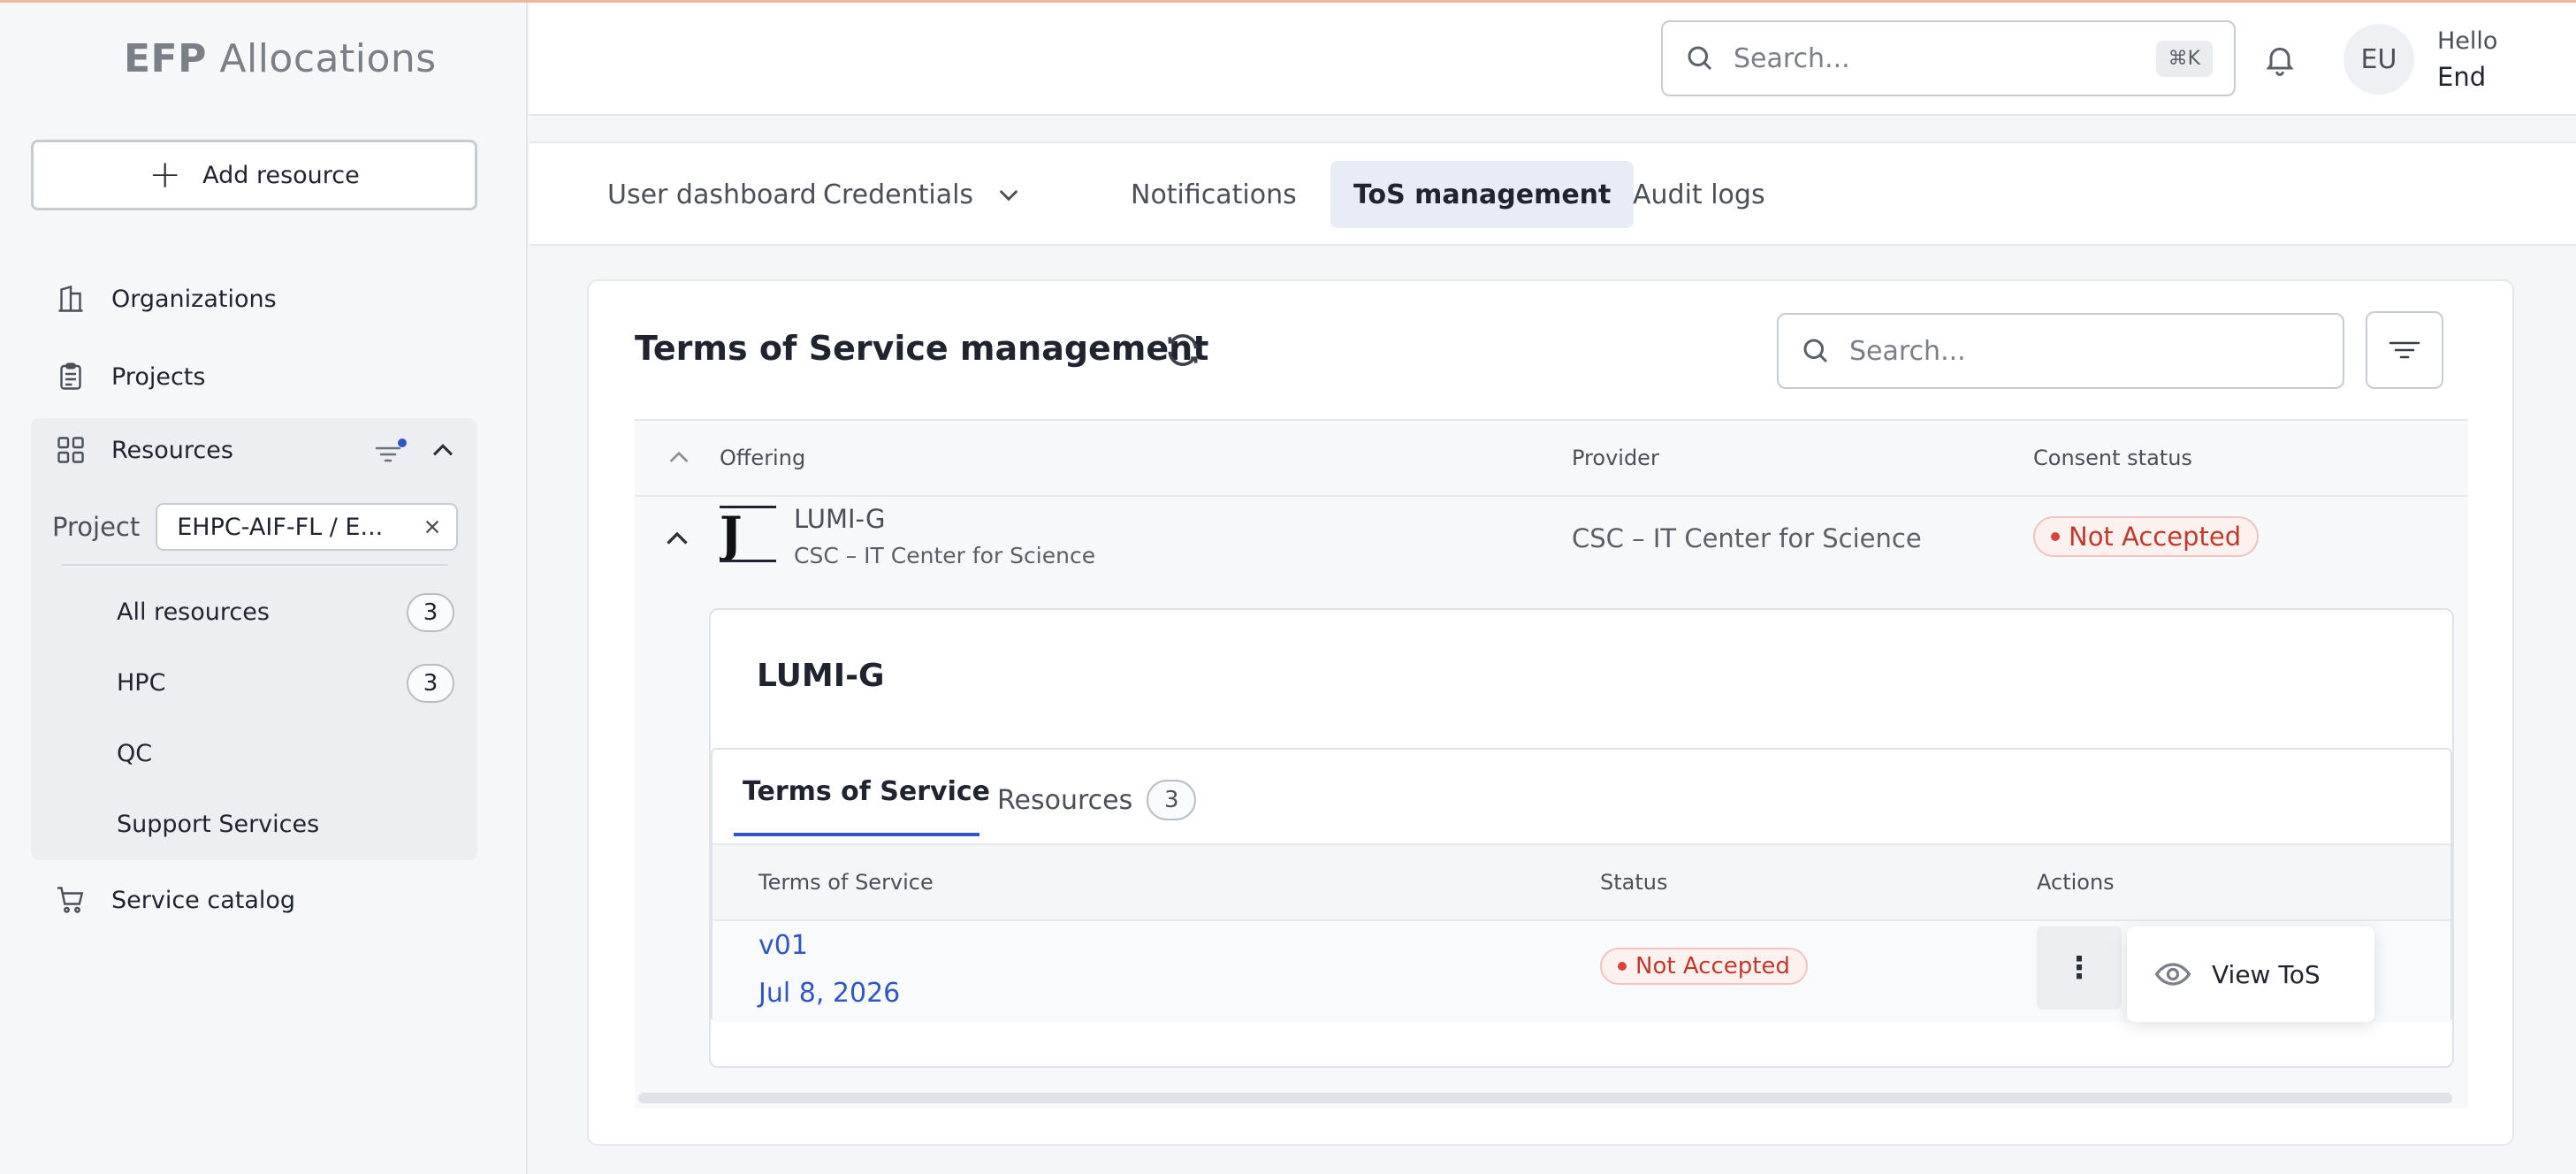  Describe the element at coordinates (70, 900) in the screenshot. I see `cart-icon` at that location.